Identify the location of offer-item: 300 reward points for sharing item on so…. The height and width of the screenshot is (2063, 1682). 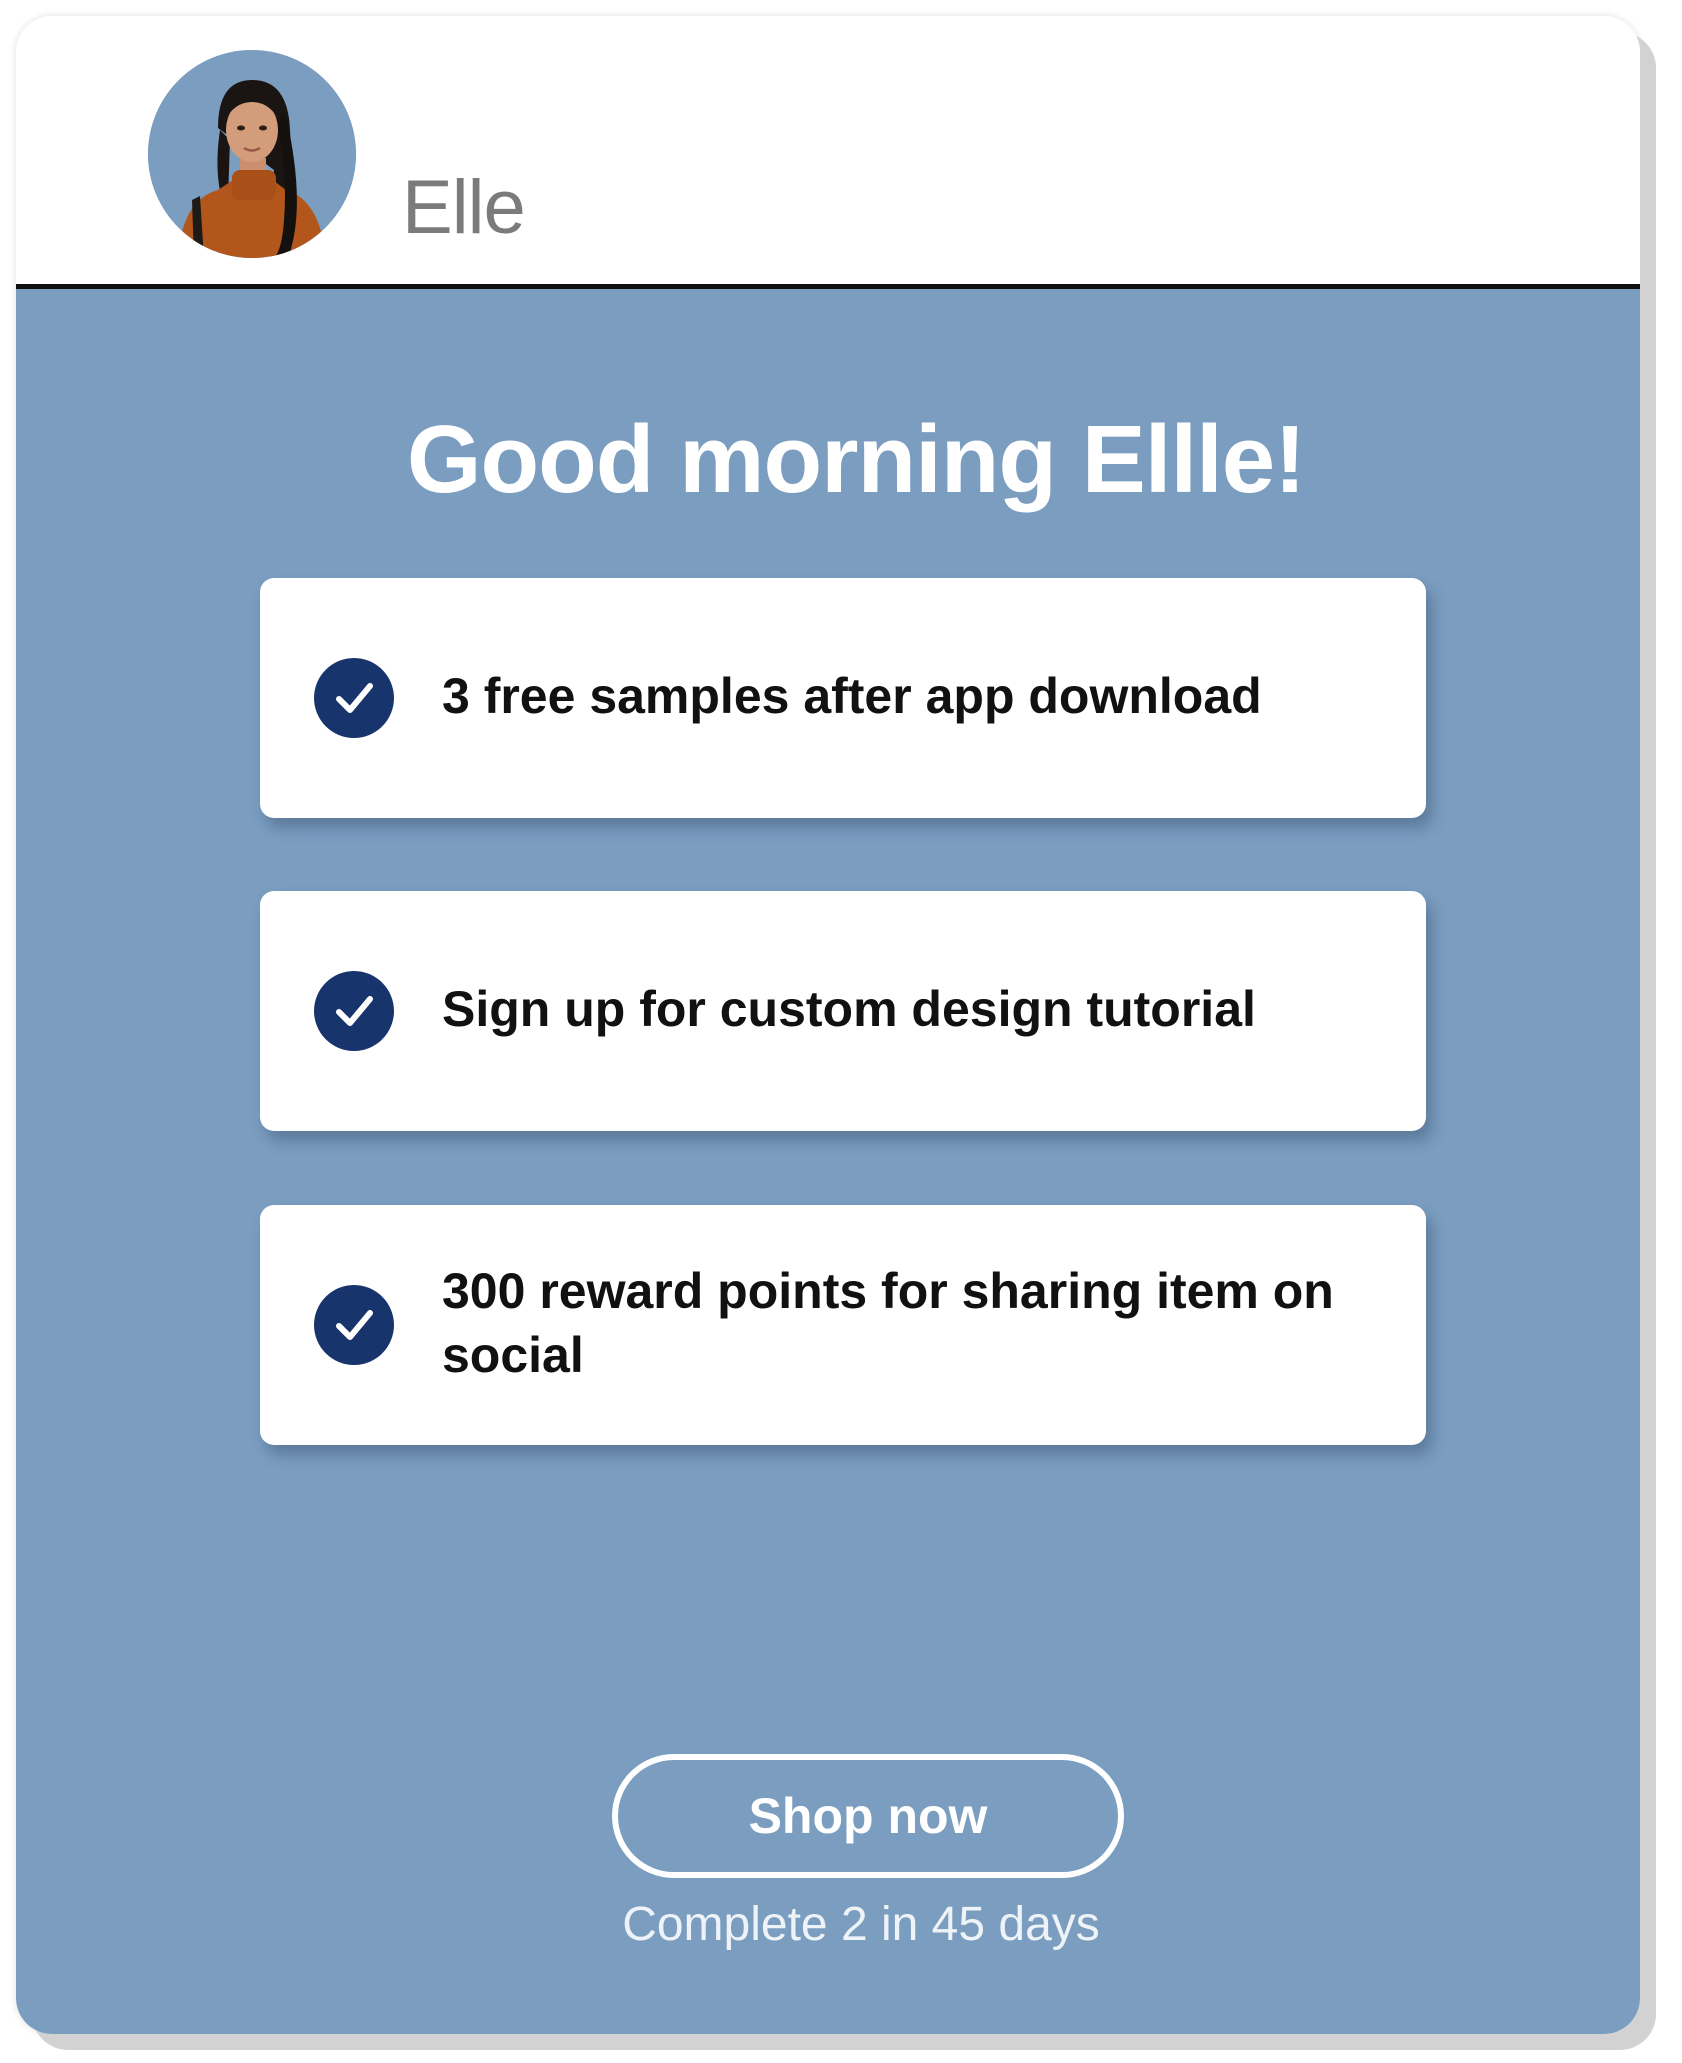
(843, 1325).